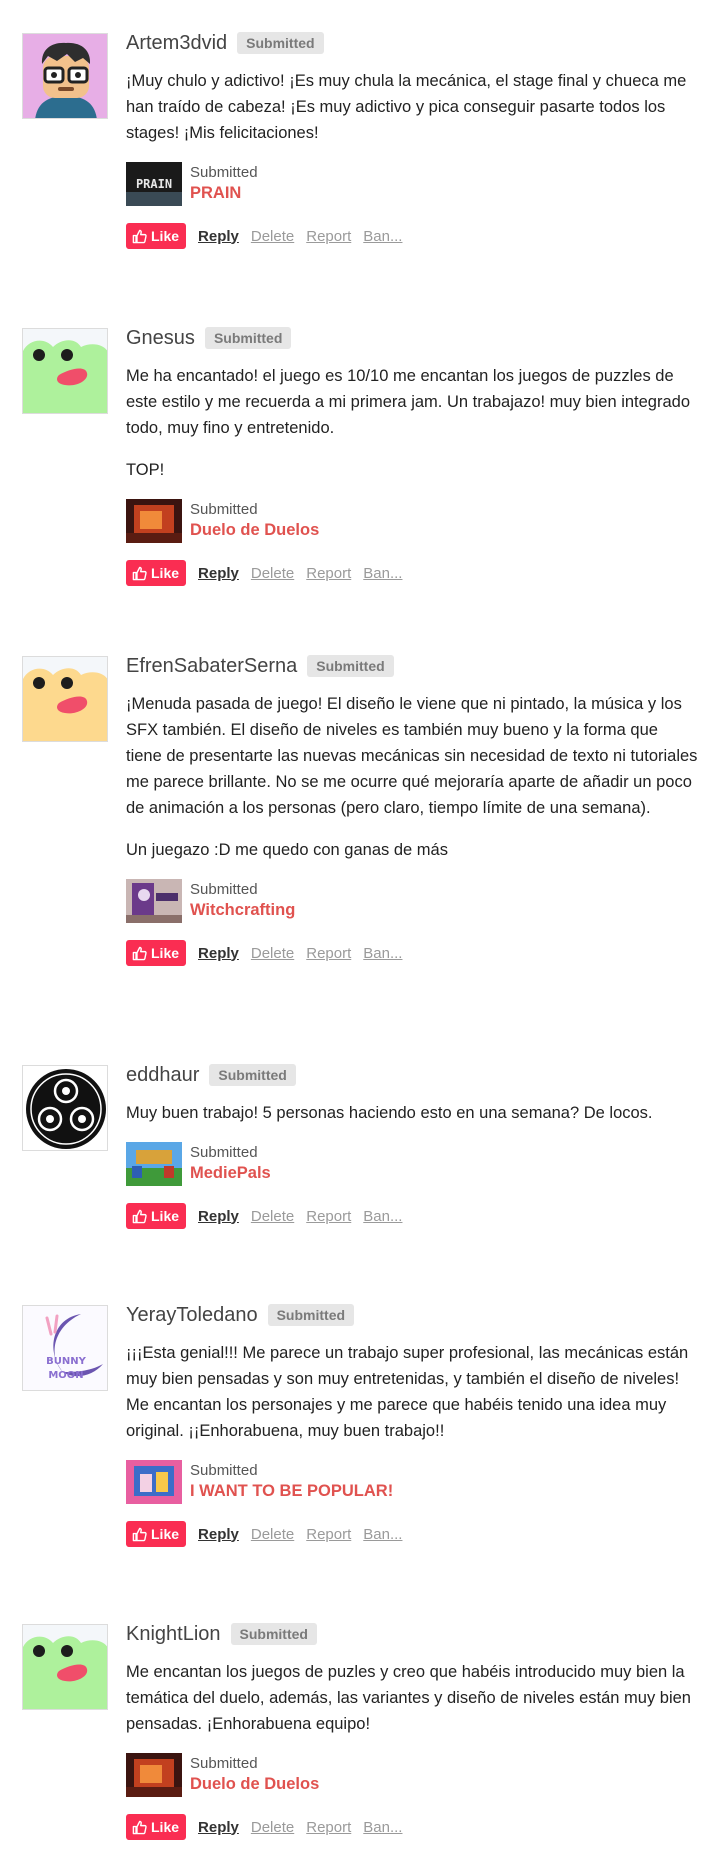 Image resolution: width=722 pixels, height=1875 pixels. I want to click on game-title-link: MediePals, so click(230, 1173).